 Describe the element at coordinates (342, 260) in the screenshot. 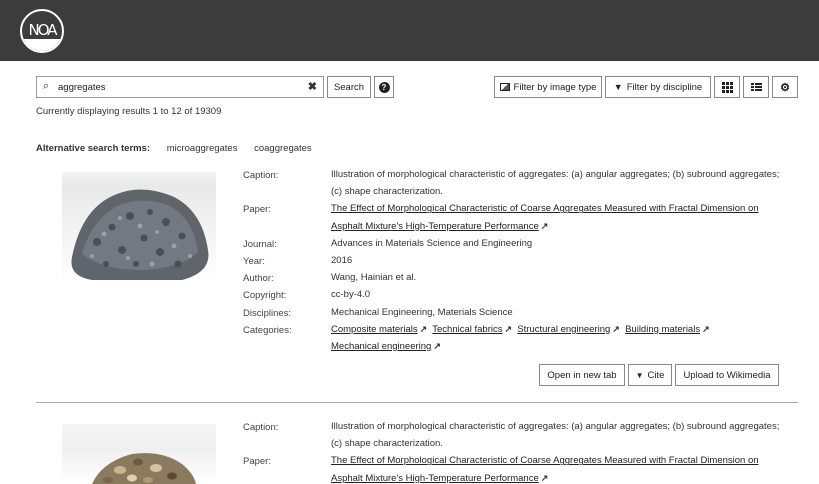

I see `year-value: 2016` at that location.